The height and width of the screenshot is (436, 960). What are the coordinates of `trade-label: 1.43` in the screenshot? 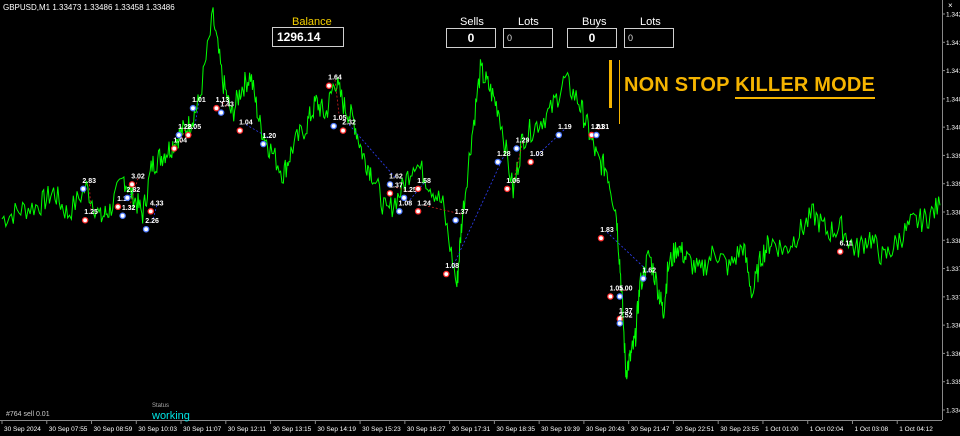 It's located at (227, 105).